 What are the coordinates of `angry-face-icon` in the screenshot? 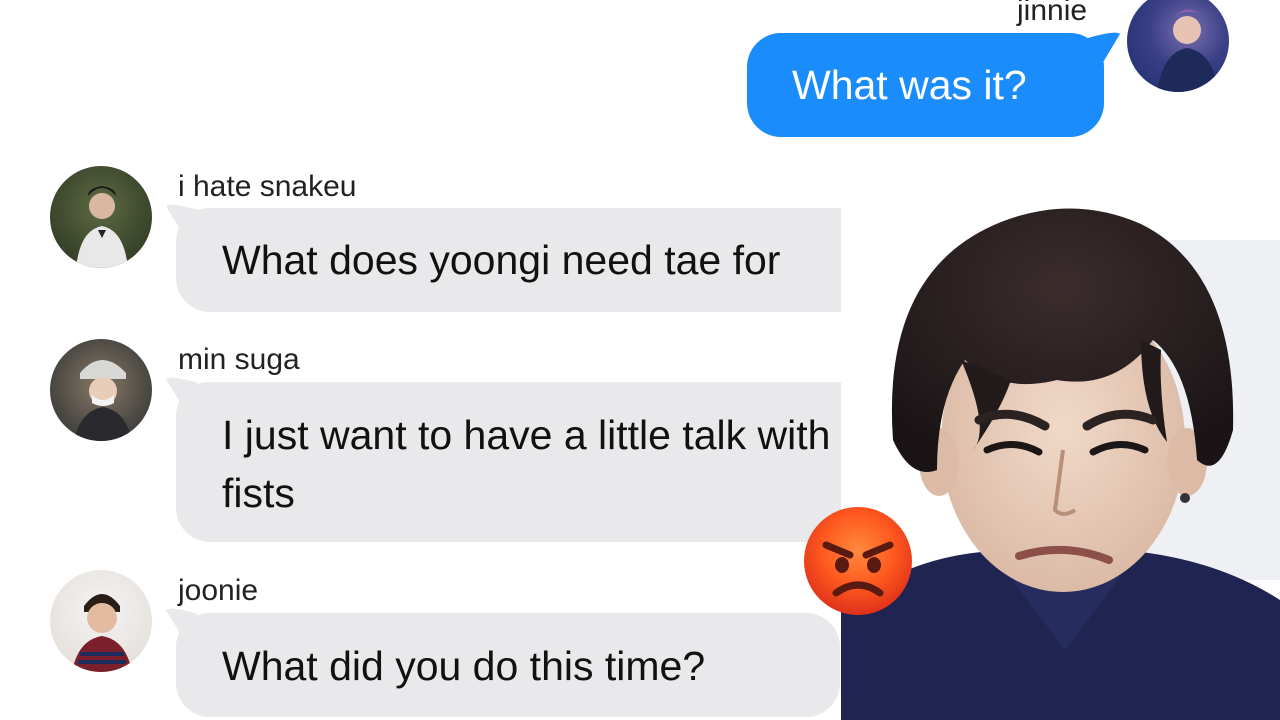 It's located at (858, 561).